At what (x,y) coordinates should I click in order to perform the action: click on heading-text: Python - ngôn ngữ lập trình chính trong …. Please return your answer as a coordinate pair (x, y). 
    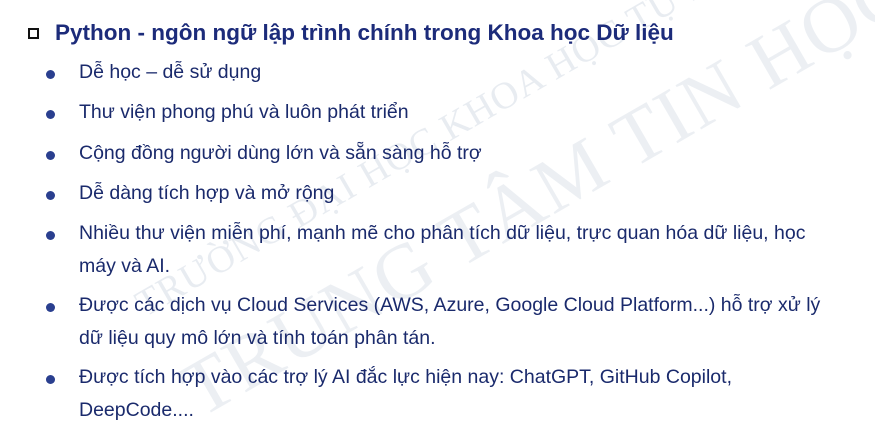
    Looking at the image, I should click on (364, 32).